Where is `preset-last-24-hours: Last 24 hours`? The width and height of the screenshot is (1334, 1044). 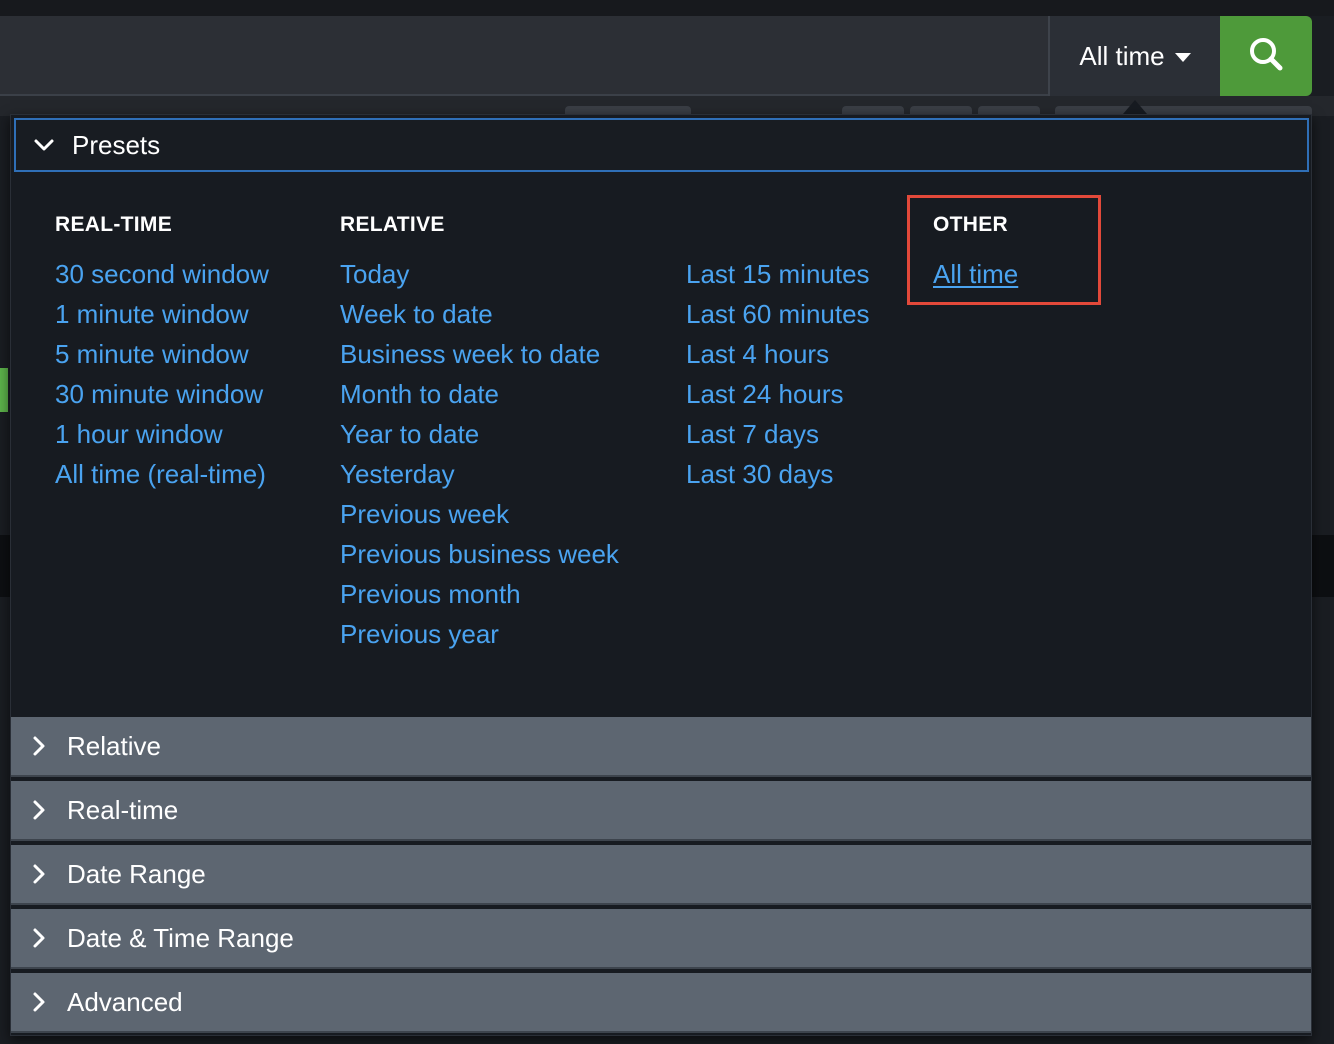
preset-last-24-hours: Last 24 hours is located at coordinates (765, 394).